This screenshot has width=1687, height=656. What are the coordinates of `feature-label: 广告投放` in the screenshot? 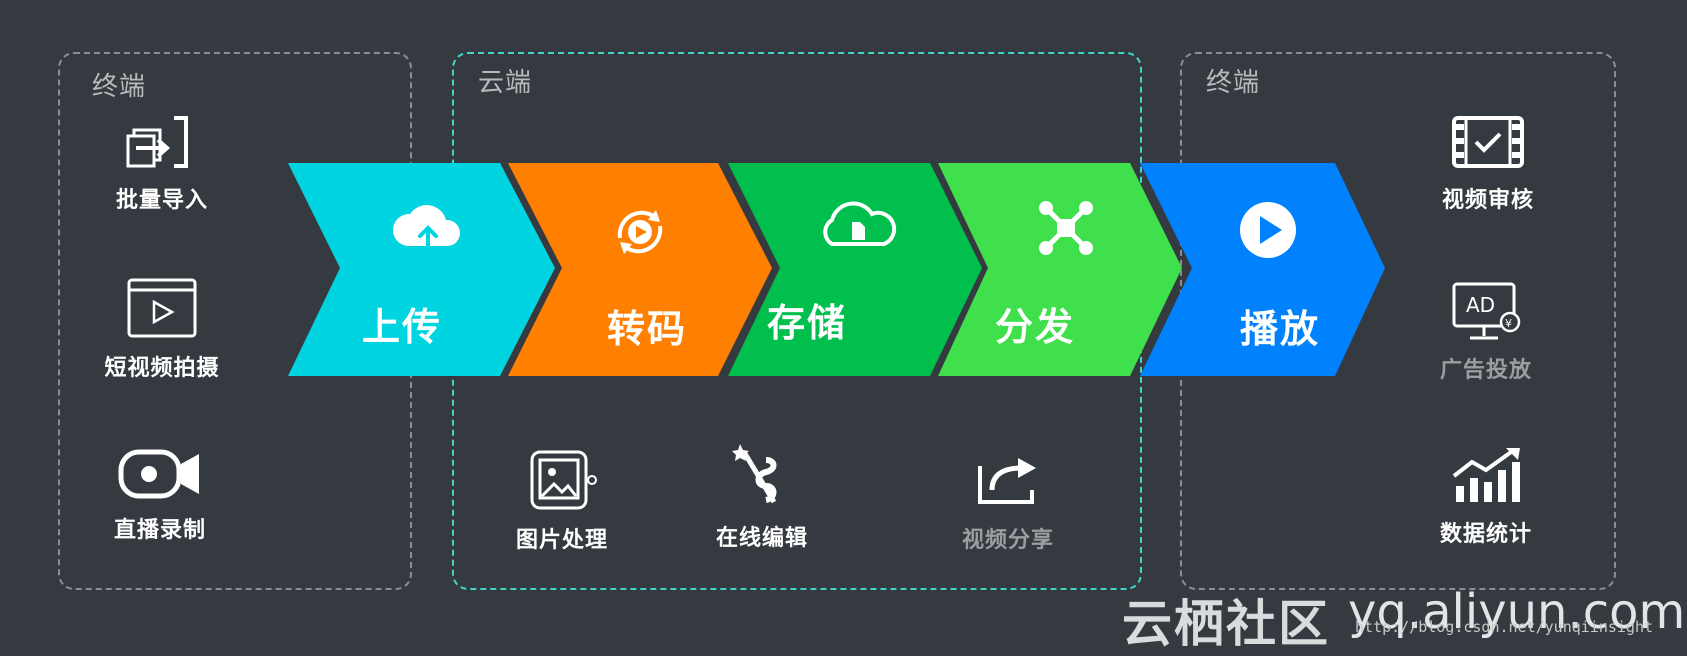 It's located at (1485, 370).